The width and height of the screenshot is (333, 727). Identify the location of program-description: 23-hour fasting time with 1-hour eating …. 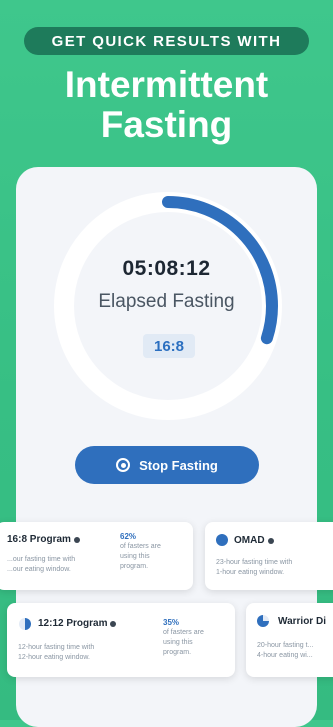
(254, 568).